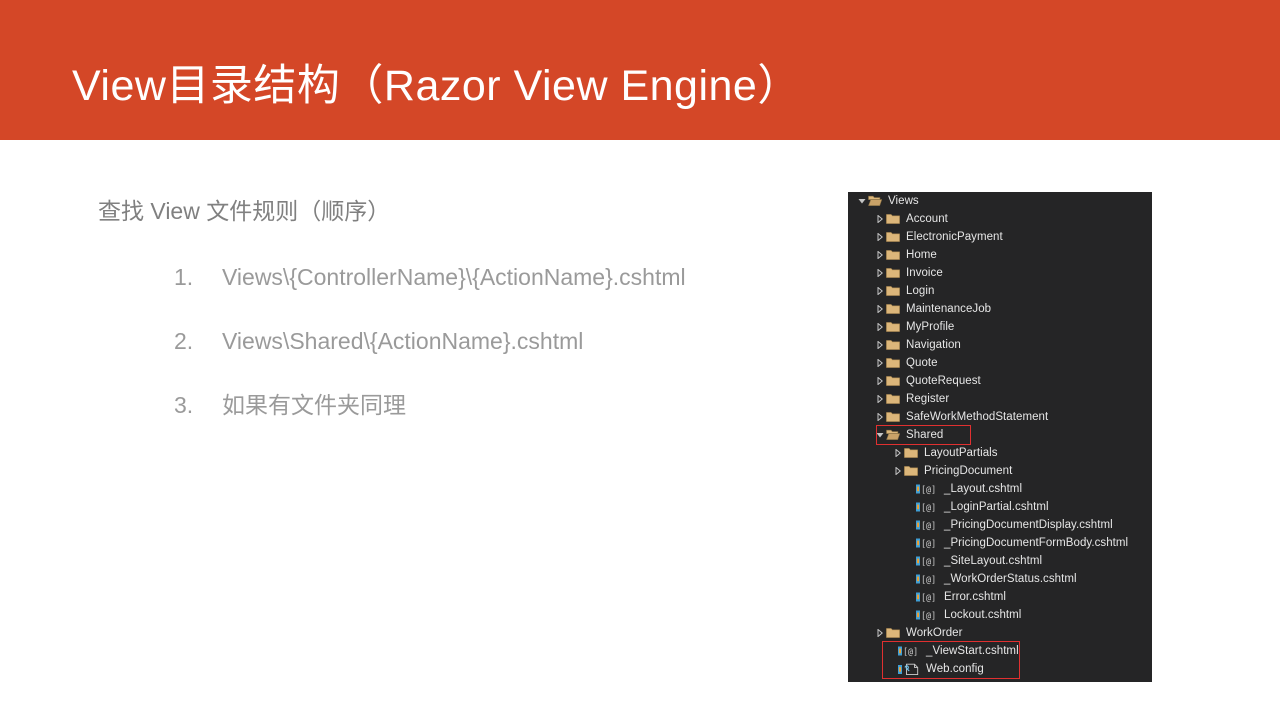 The height and width of the screenshot is (720, 1280). I want to click on tree-item-file: [@] _WorkOrderStatus.cshtml, so click(1000, 579).